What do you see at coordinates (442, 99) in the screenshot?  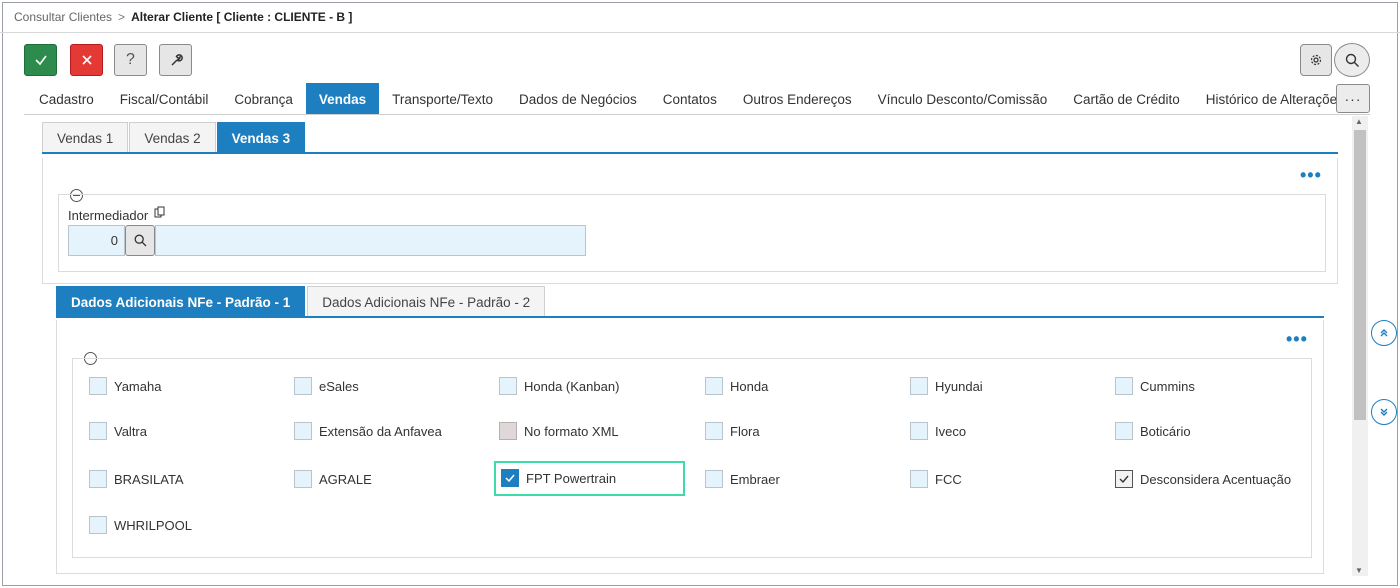 I see `tab-transporte-texto: Transporte/Texto` at bounding box center [442, 99].